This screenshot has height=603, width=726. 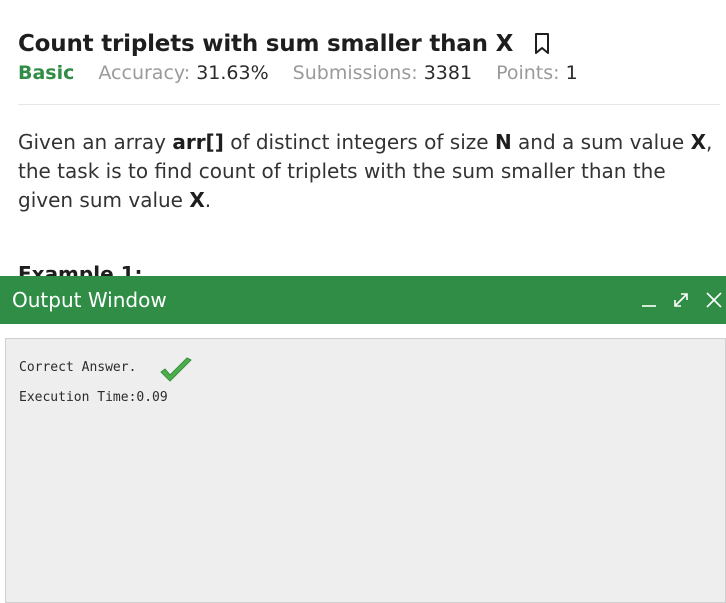 I want to click on description-arr: arr[], so click(x=198, y=142).